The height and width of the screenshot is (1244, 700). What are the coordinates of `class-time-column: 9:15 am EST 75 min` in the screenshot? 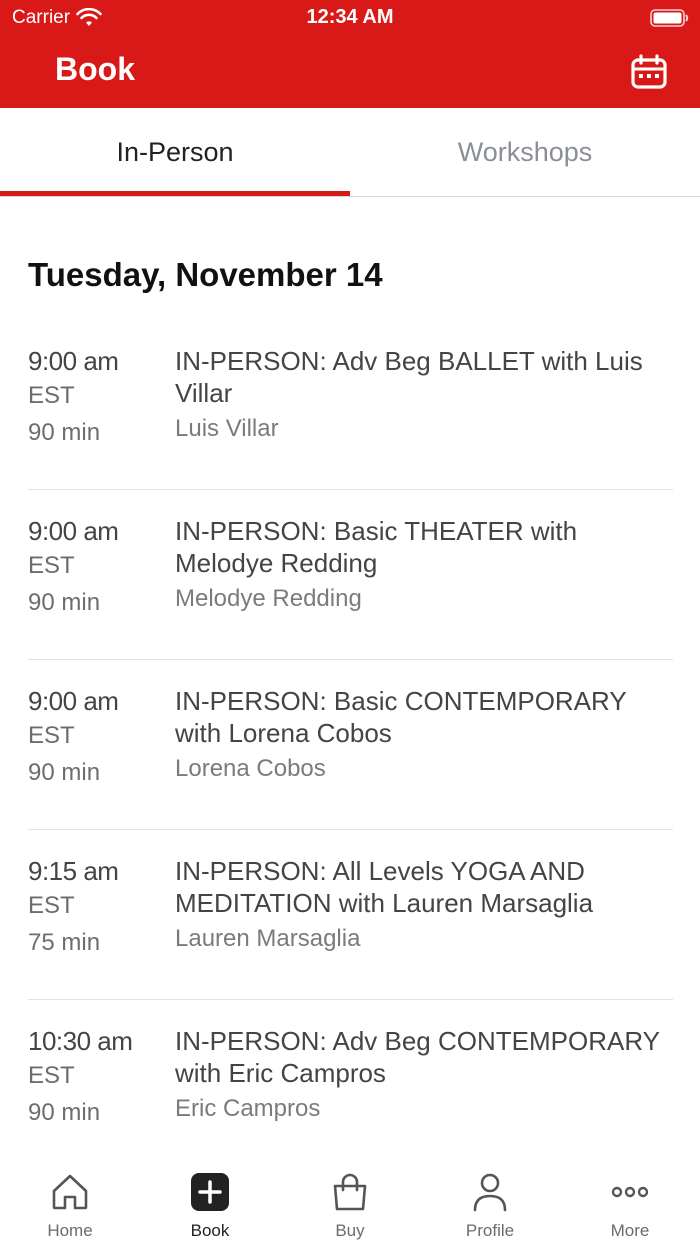 It's located at (98, 908).